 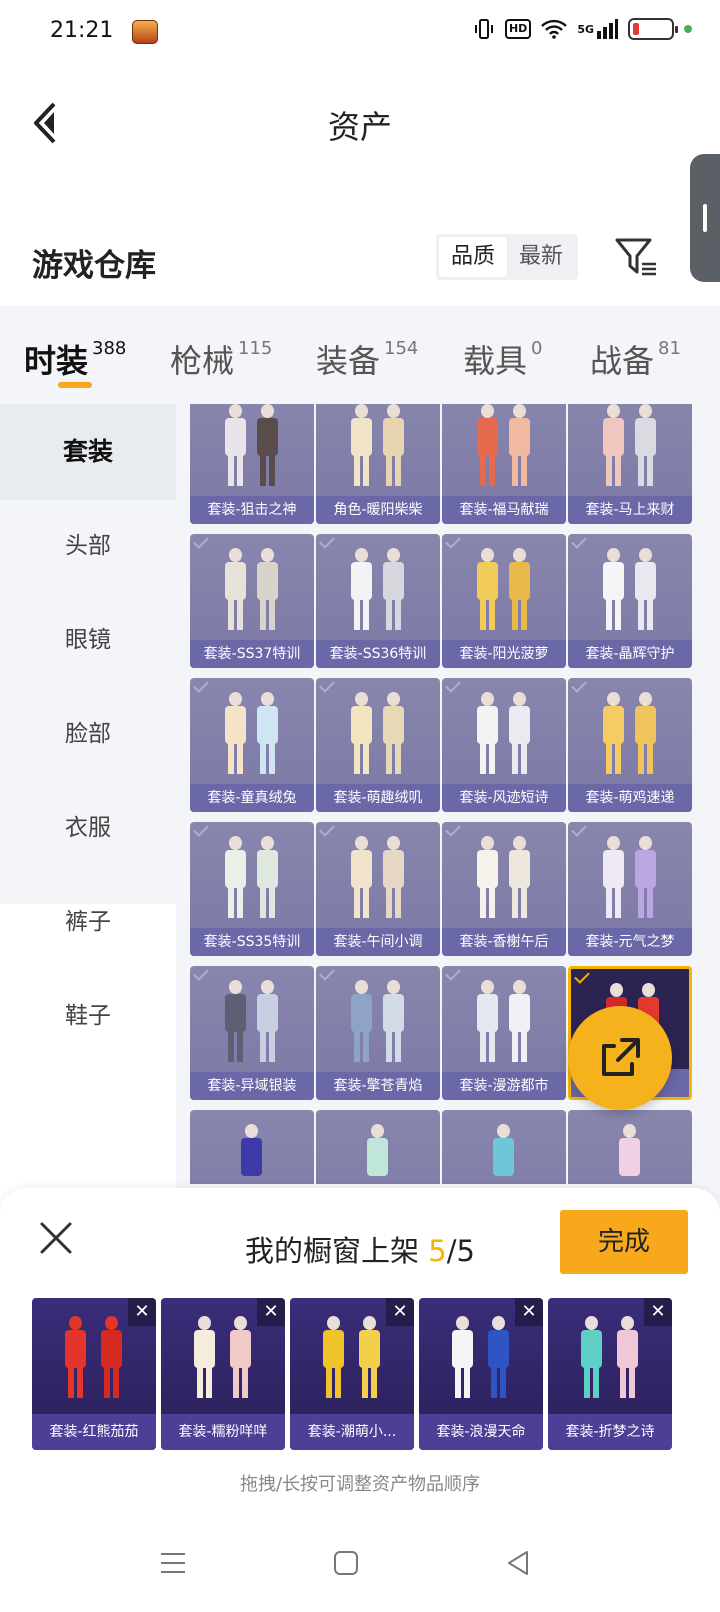 I want to click on page-title: 资产, so click(x=359, y=127).